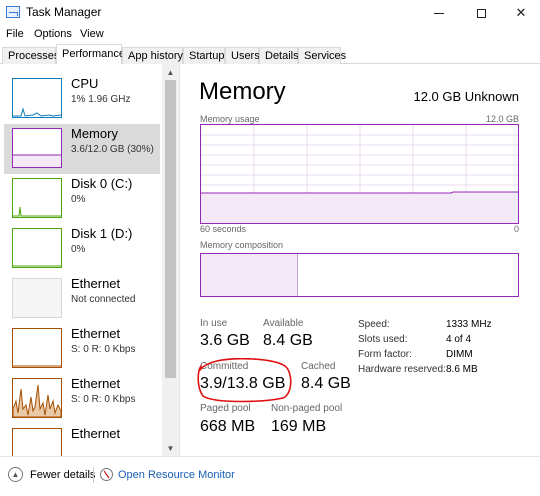 The height and width of the screenshot is (496, 540). What do you see at coordinates (462, 369) in the screenshot?
I see `hardware-reserved-value: 8.6 MB` at bounding box center [462, 369].